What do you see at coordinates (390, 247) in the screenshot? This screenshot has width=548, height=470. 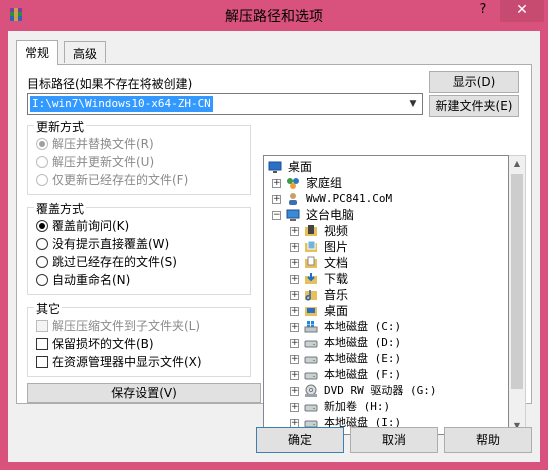 I see `tree-item-pictures: + 图片` at bounding box center [390, 247].